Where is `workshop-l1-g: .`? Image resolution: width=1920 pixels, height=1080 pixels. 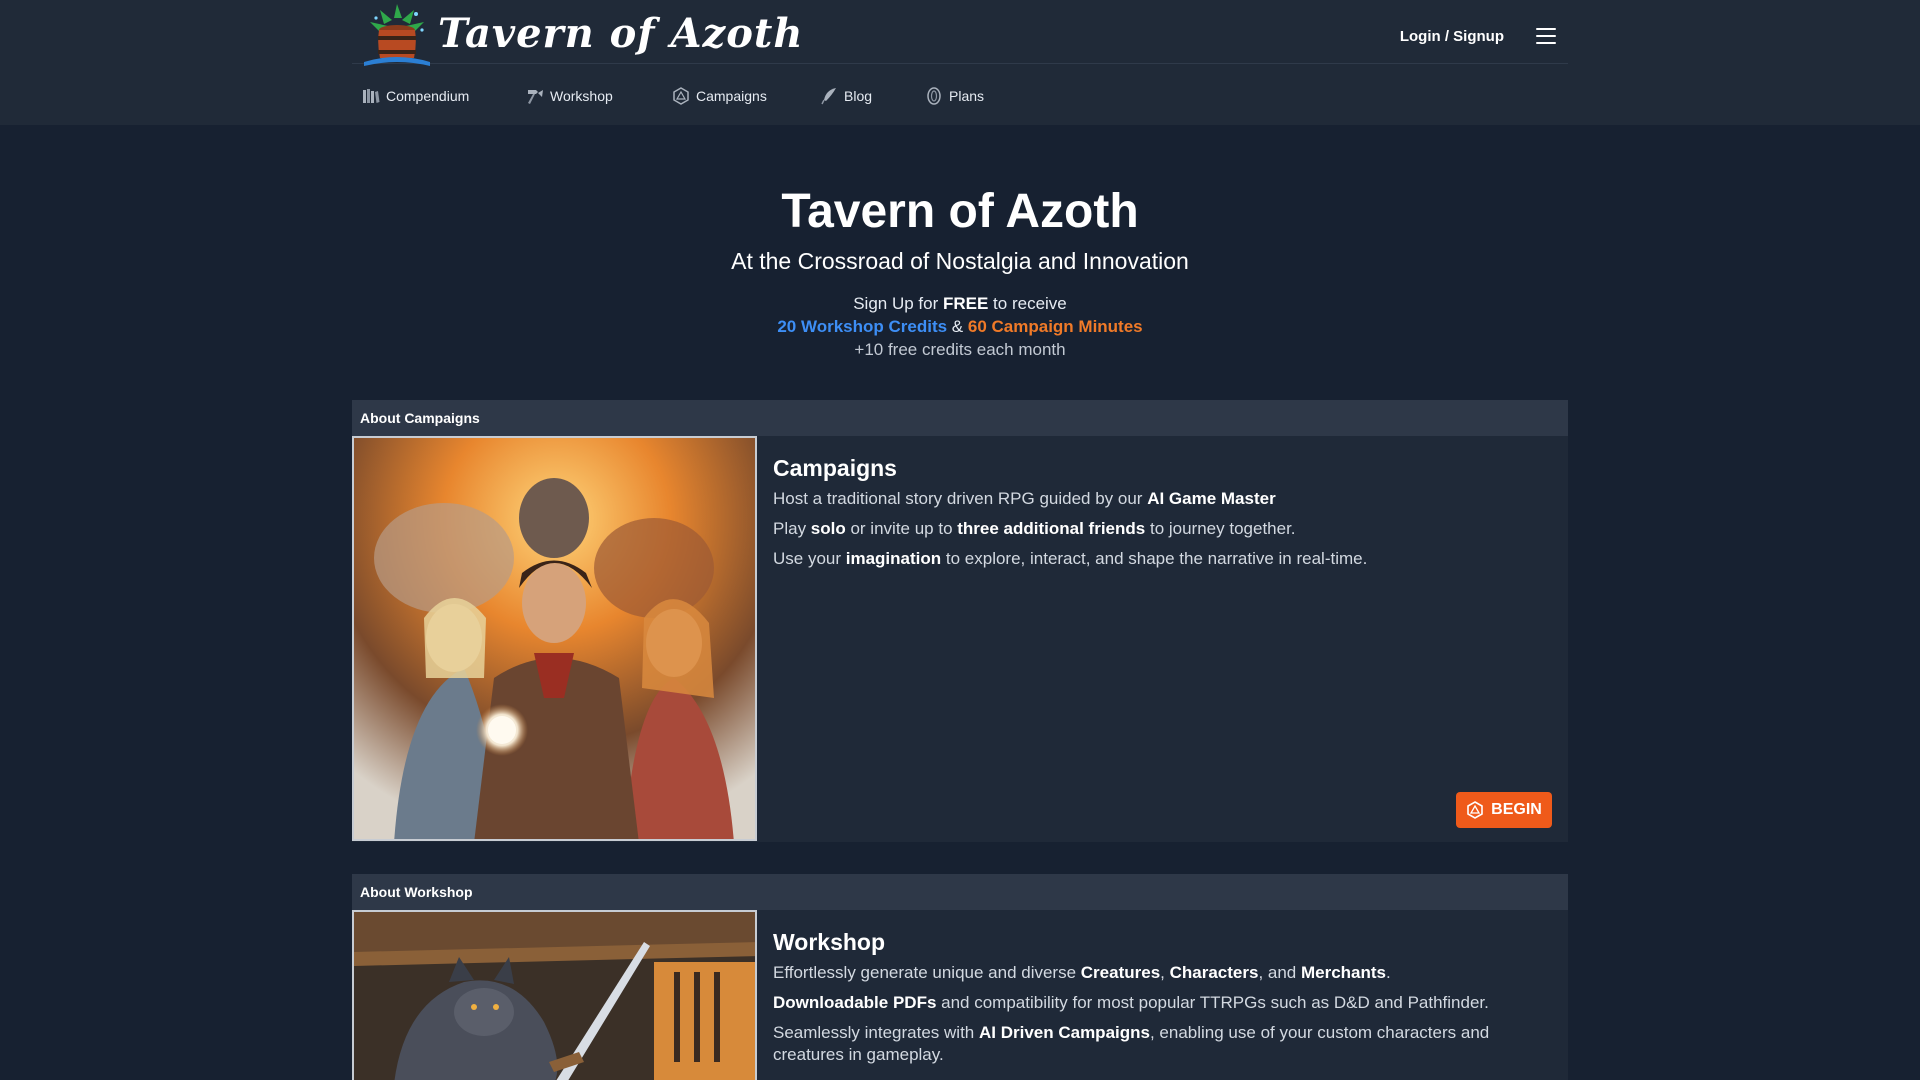 workshop-l1-g: . is located at coordinates (1388, 972).